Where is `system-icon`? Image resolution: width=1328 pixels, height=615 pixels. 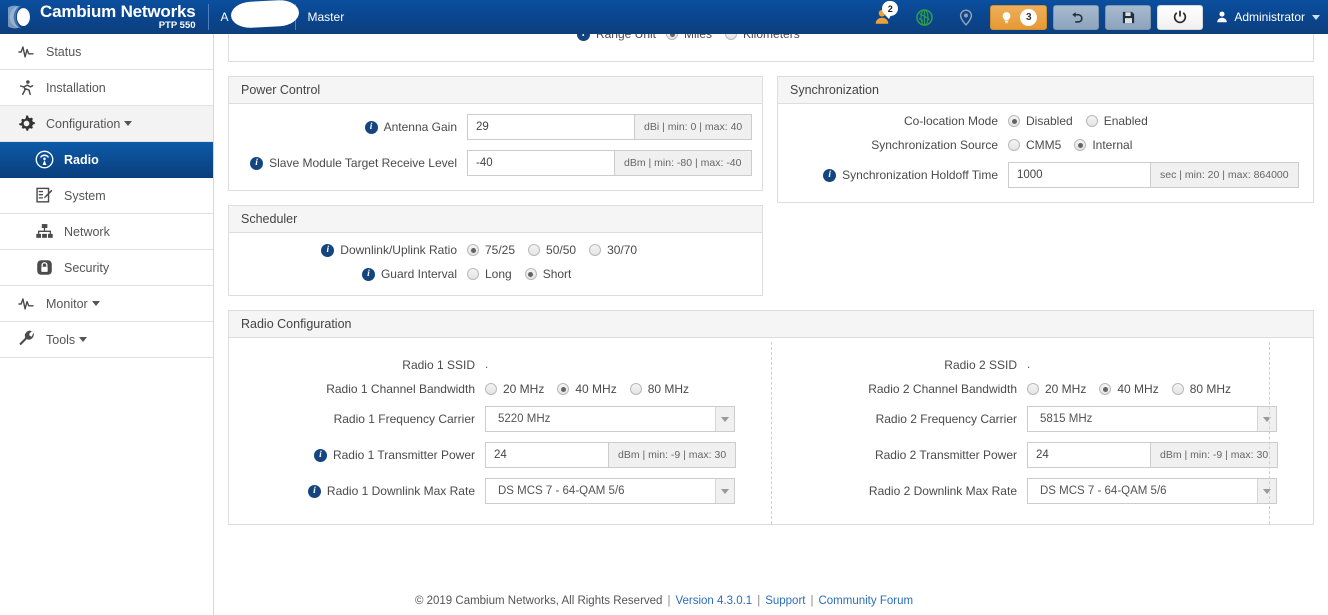 system-icon is located at coordinates (44, 196).